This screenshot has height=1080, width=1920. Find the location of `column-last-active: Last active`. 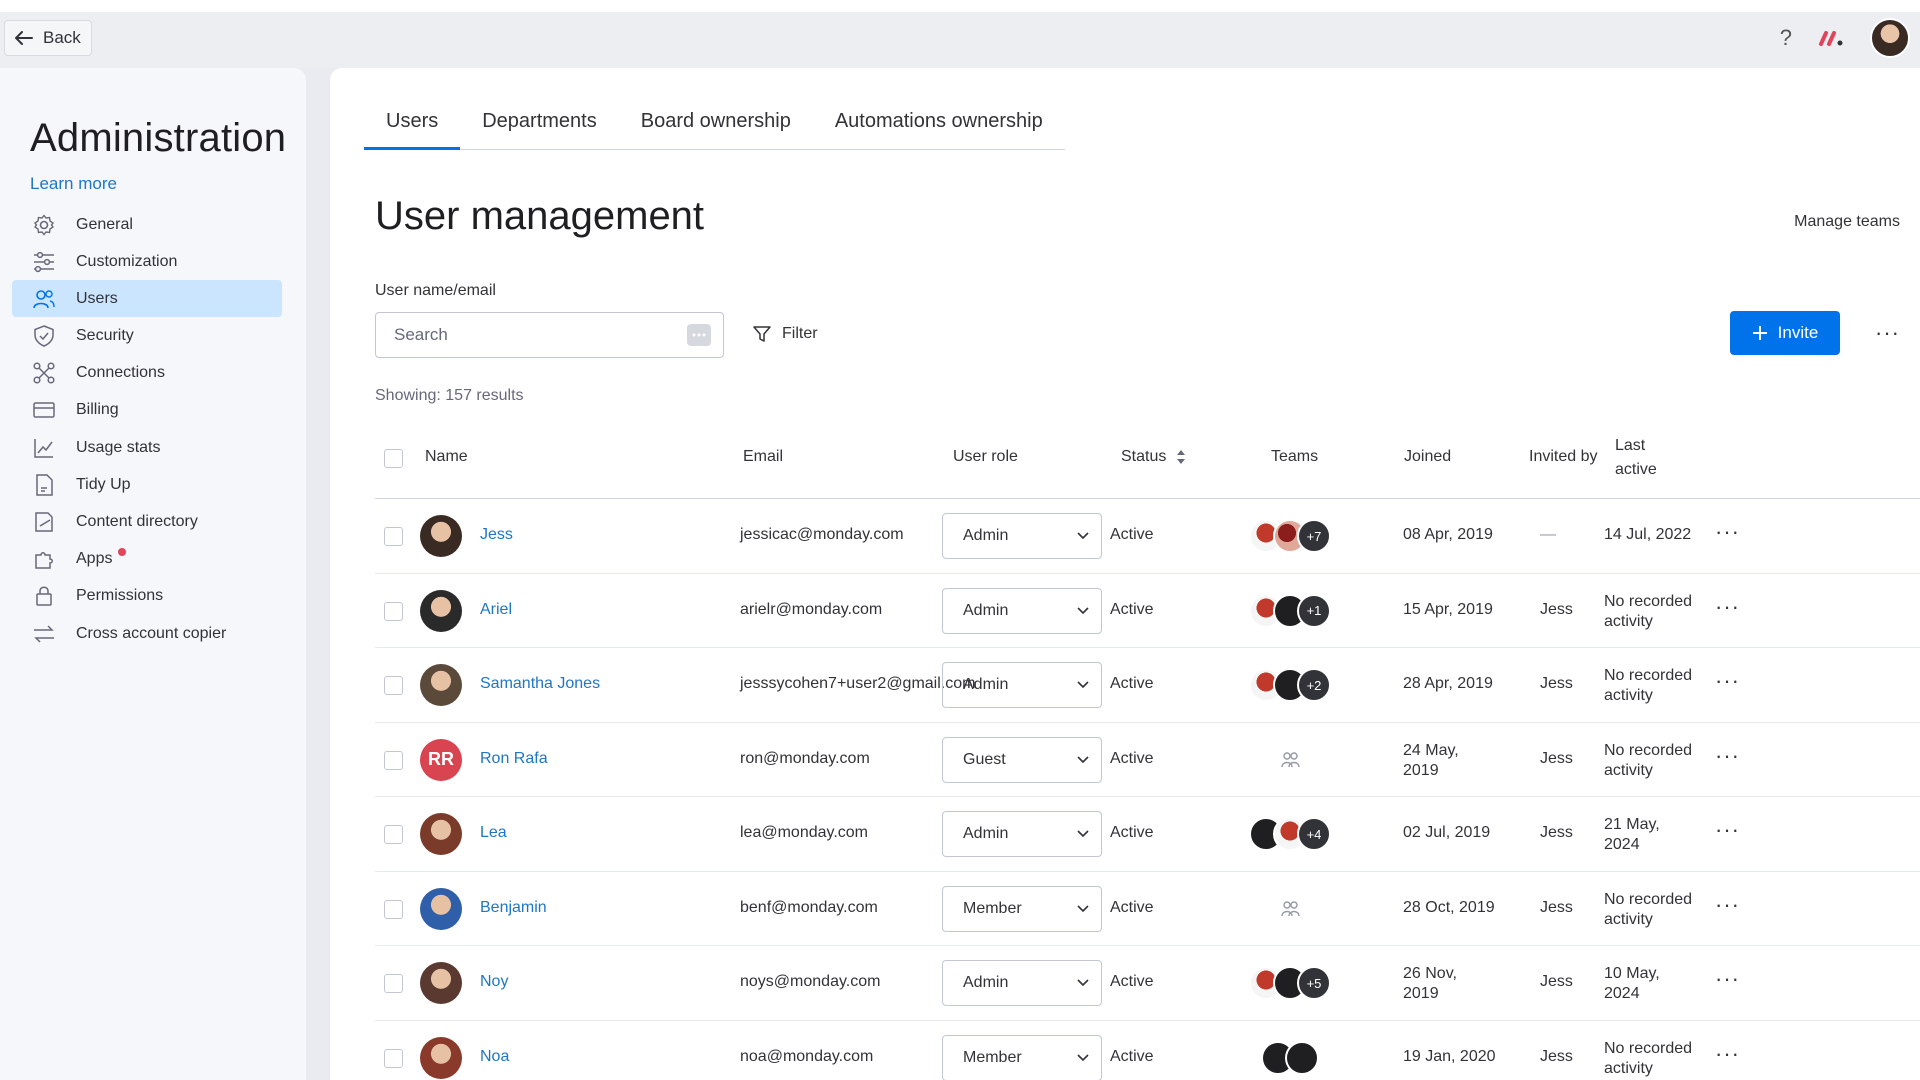

column-last-active: Last active is located at coordinates (1645, 458).